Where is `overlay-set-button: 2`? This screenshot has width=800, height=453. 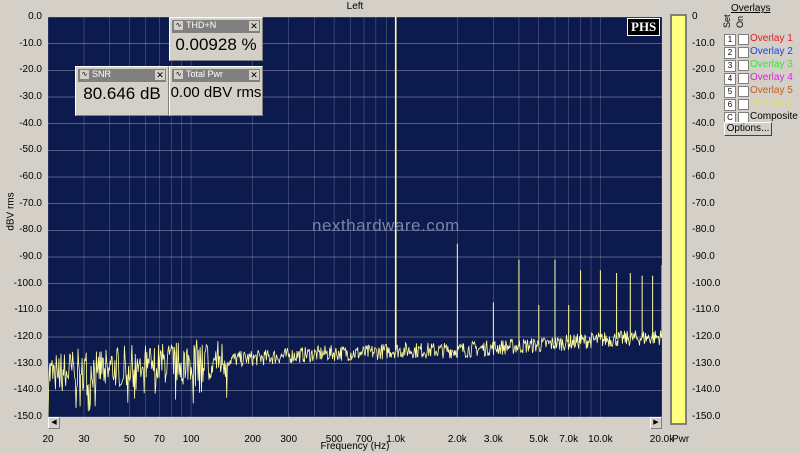 overlay-set-button: 2 is located at coordinates (730, 53).